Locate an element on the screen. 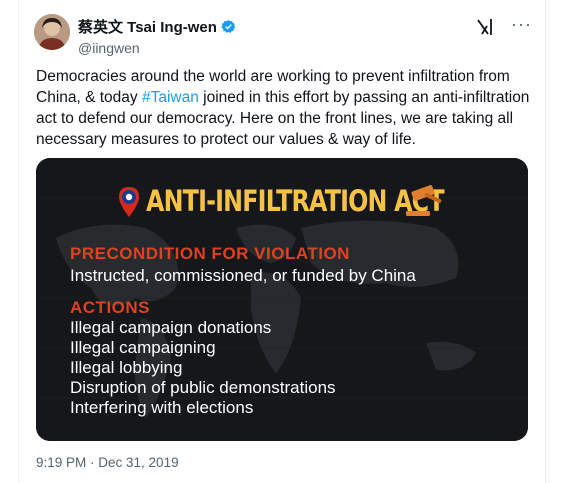 This screenshot has height=483, width=568. timeline-border-right is located at coordinates (545, 241).